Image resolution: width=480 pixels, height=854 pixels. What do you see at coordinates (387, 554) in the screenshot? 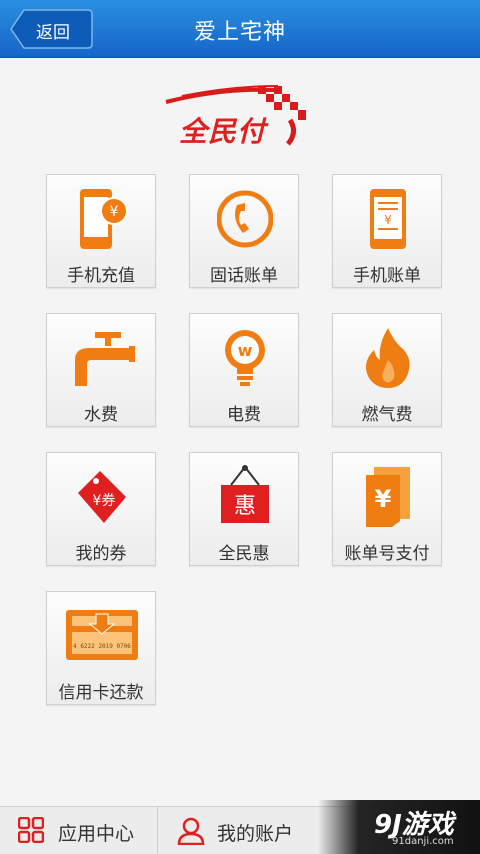
I see `service-label: 账单号支付` at bounding box center [387, 554].